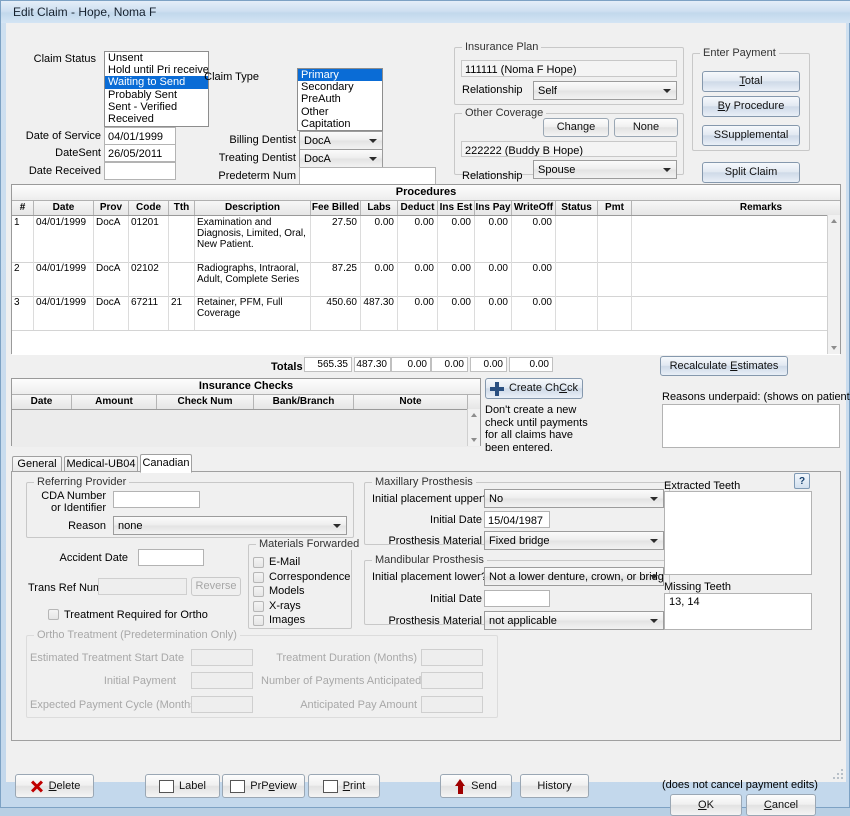 The image size is (850, 816). What do you see at coordinates (65, 588) in the screenshot?
I see `trans-ref-num-label: Trans Ref Num` at bounding box center [65, 588].